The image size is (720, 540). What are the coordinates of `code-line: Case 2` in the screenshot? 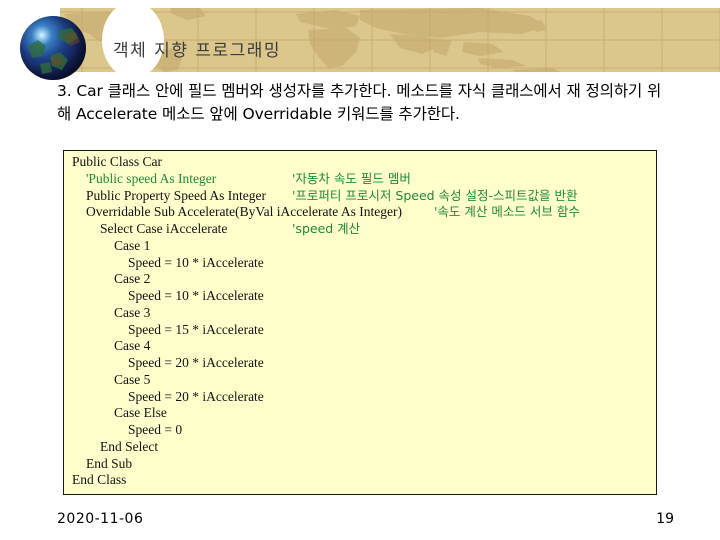 It's located at (360, 279).